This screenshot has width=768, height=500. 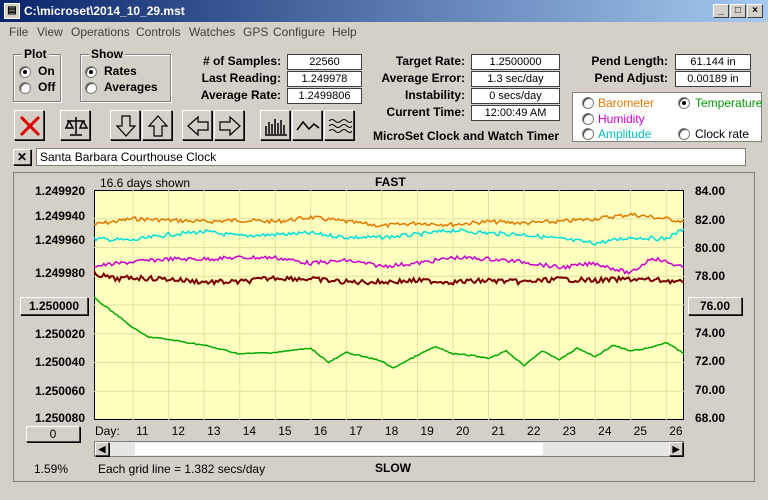 What do you see at coordinates (125, 125) in the screenshot?
I see `scroll-down-button` at bounding box center [125, 125].